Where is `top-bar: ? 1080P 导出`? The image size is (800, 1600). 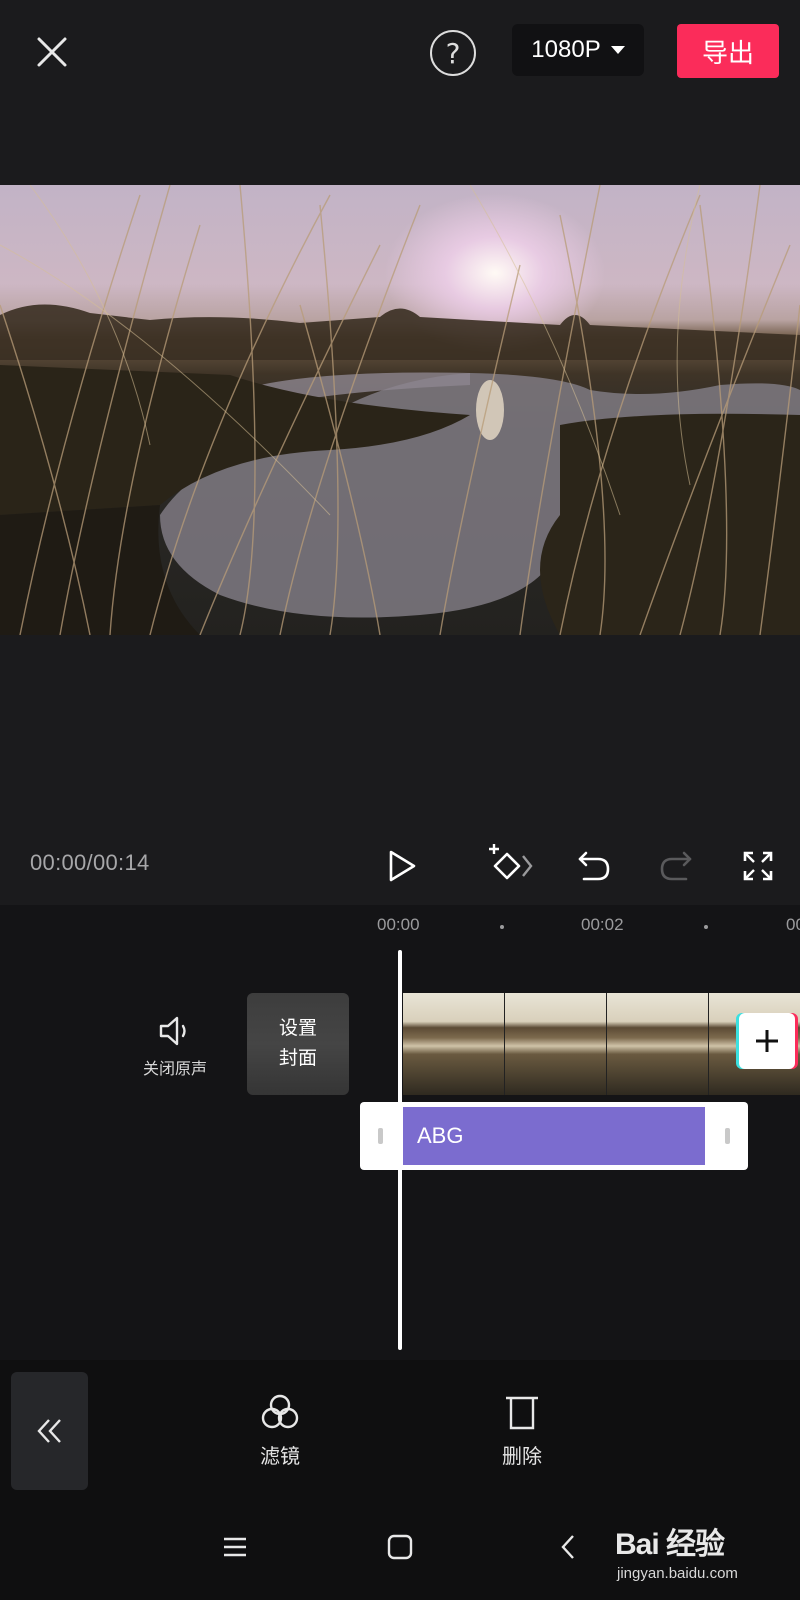
top-bar: ? 1080P 导出 is located at coordinates (400, 52).